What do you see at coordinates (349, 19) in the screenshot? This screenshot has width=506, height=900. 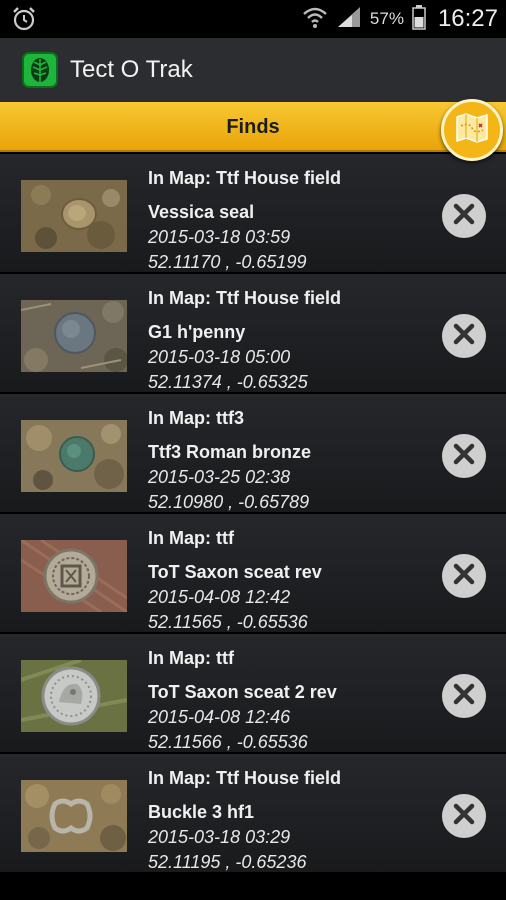 I see `signal-icon` at bounding box center [349, 19].